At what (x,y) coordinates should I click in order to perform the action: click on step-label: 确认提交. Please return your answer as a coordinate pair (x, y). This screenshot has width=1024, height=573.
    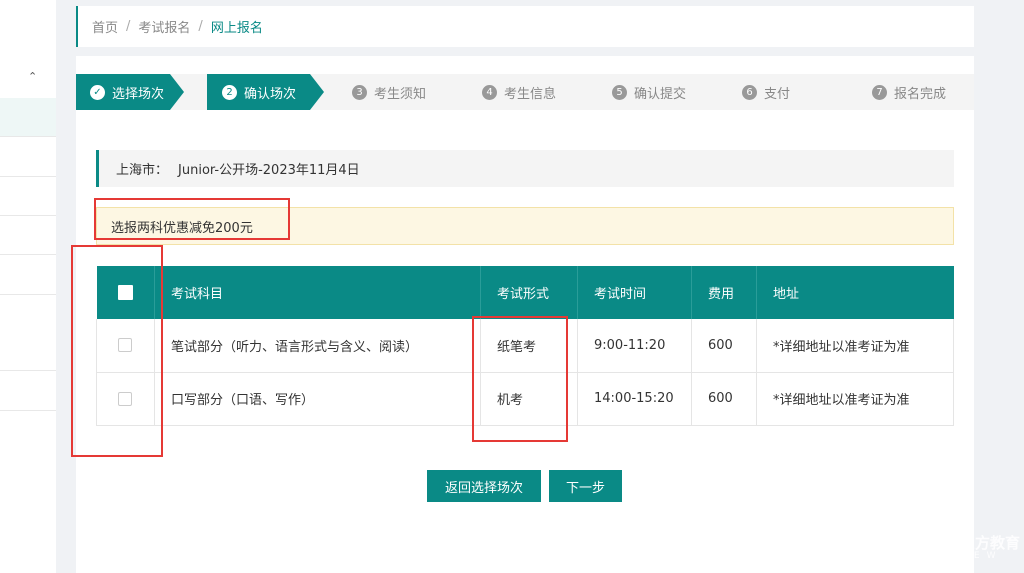
    Looking at the image, I should click on (660, 94).